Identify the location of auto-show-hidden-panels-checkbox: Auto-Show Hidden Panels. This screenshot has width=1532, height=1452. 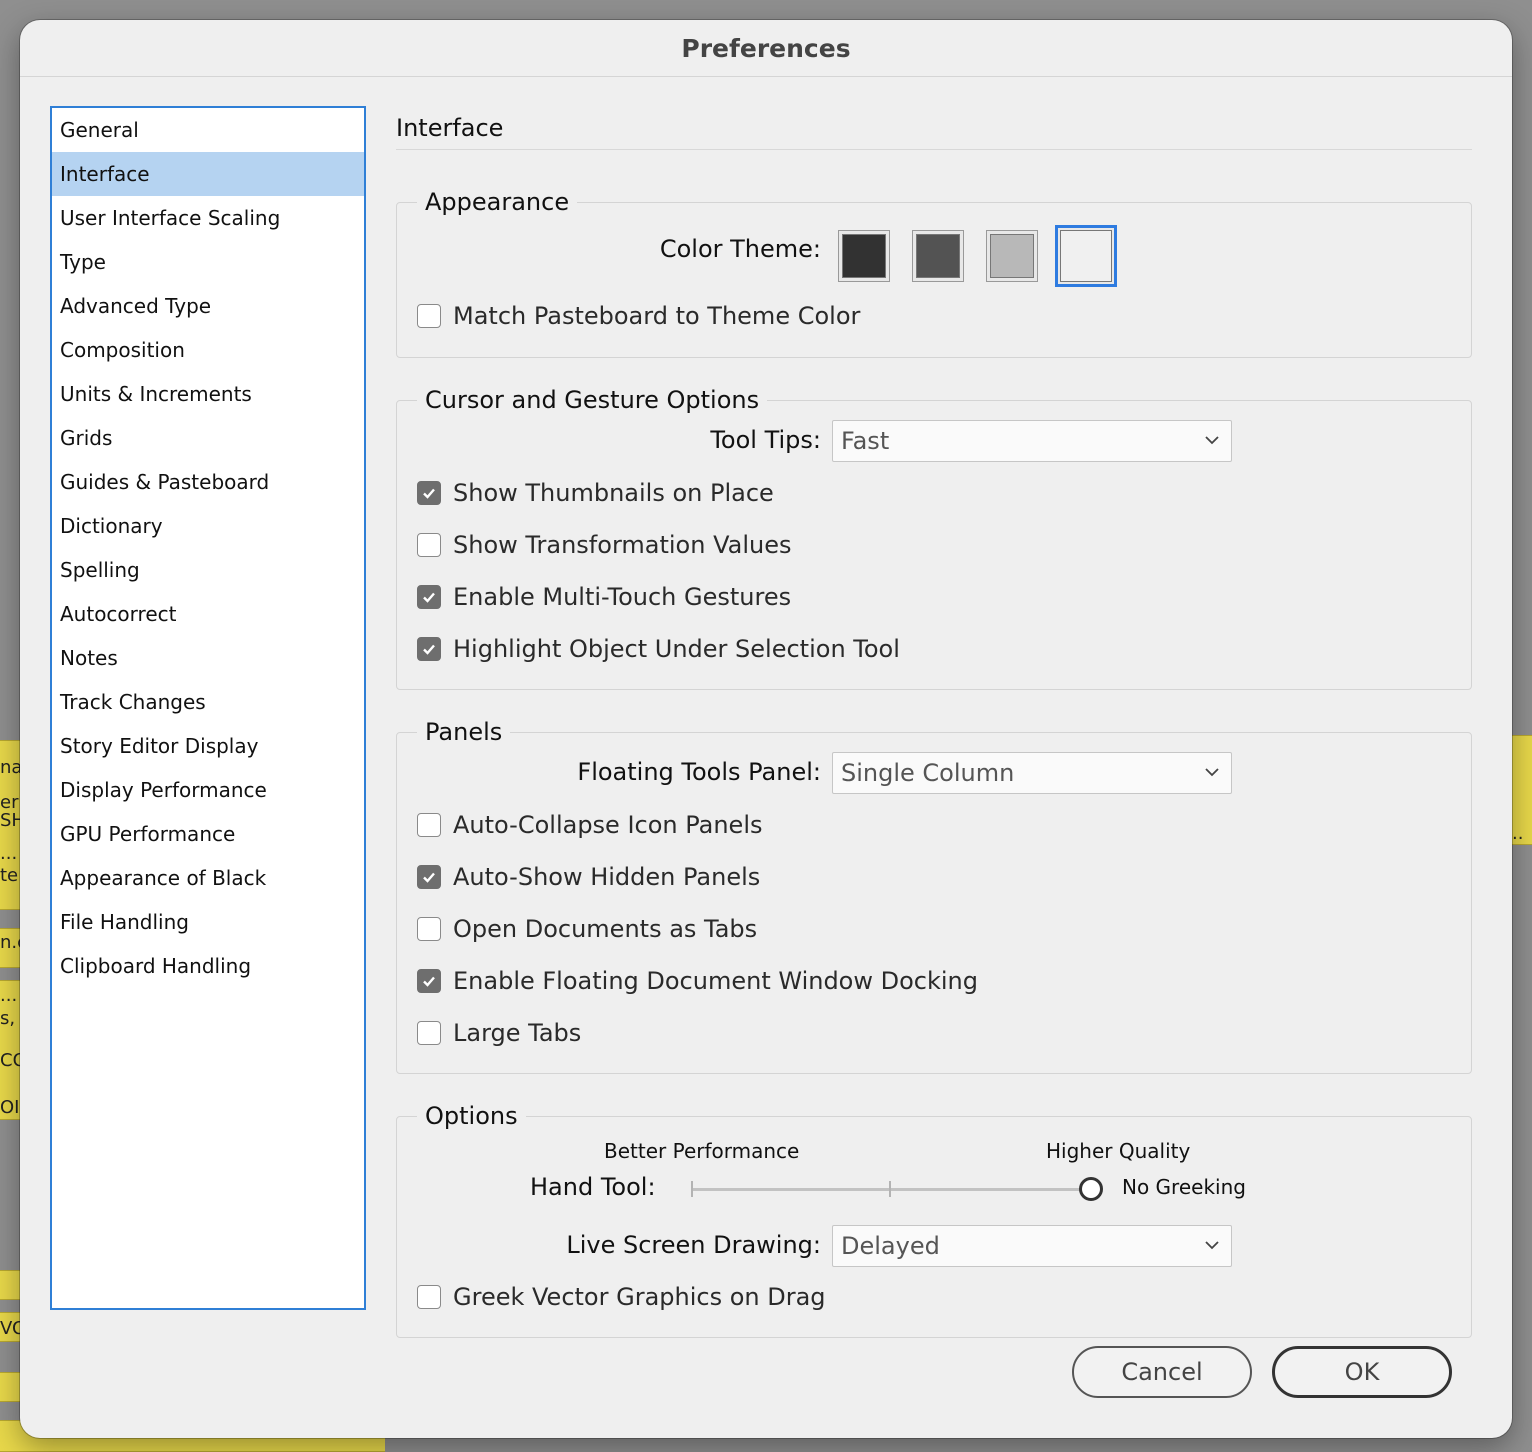
(588, 877).